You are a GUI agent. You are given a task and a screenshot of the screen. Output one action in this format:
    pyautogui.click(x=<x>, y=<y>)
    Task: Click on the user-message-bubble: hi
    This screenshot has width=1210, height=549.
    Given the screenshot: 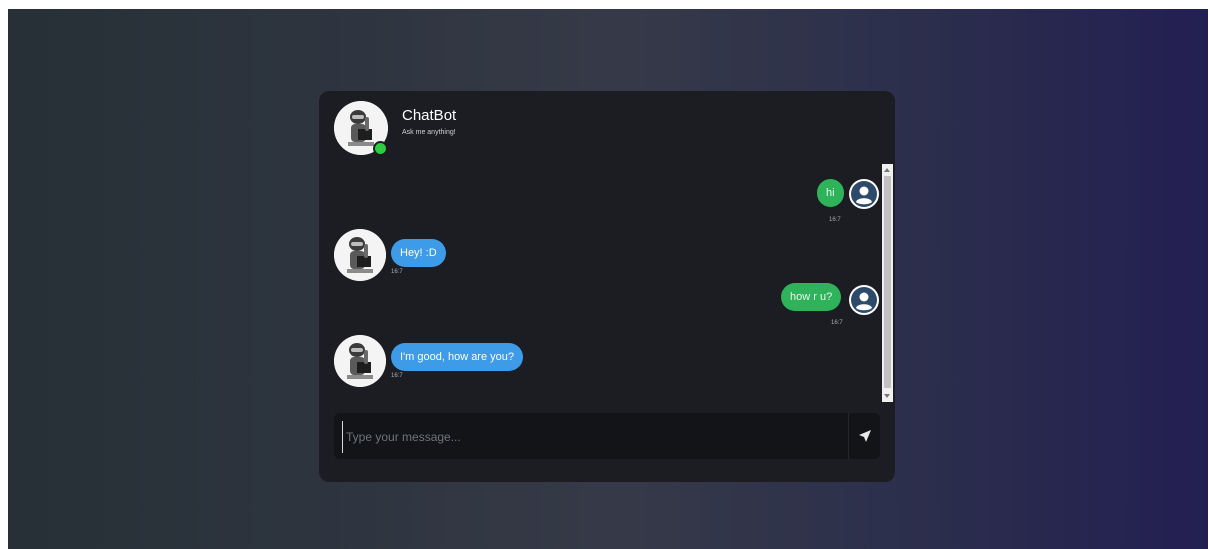 What is the action you would take?
    pyautogui.click(x=830, y=193)
    